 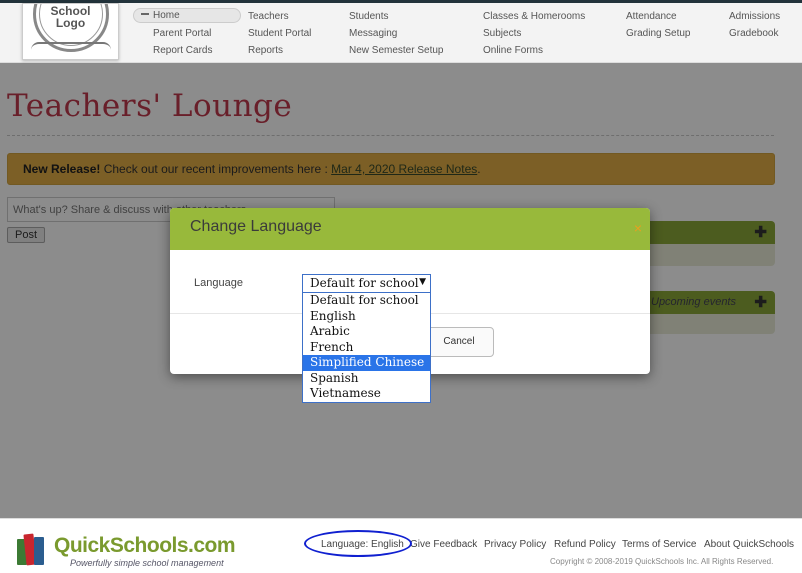 What do you see at coordinates (410, 229) in the screenshot?
I see `dialog-header: Change Language ×` at bounding box center [410, 229].